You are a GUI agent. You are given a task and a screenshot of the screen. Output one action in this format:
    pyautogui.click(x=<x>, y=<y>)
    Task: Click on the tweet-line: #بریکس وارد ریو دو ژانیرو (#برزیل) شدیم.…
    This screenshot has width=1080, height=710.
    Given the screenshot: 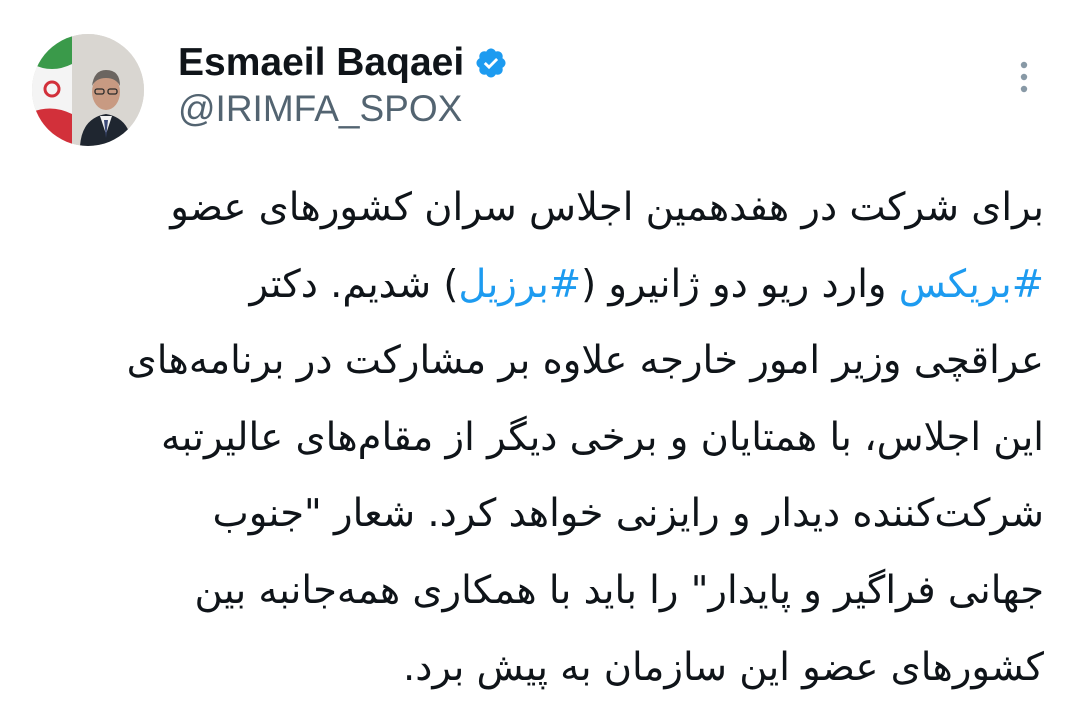 What is the action you would take?
    pyautogui.click(x=534, y=285)
    